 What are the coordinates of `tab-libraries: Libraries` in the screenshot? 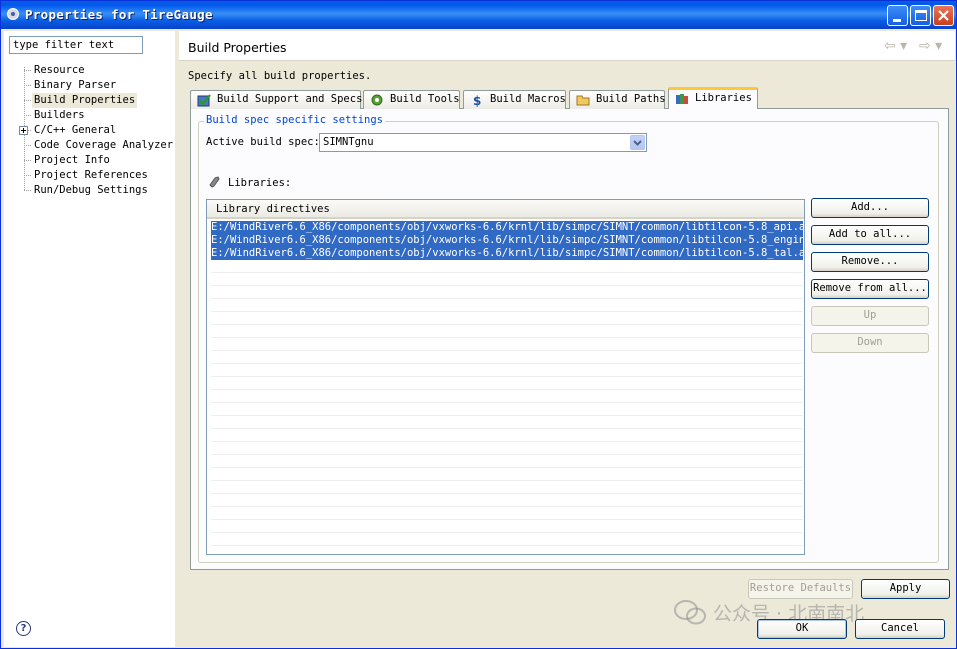 It's located at (713, 98).